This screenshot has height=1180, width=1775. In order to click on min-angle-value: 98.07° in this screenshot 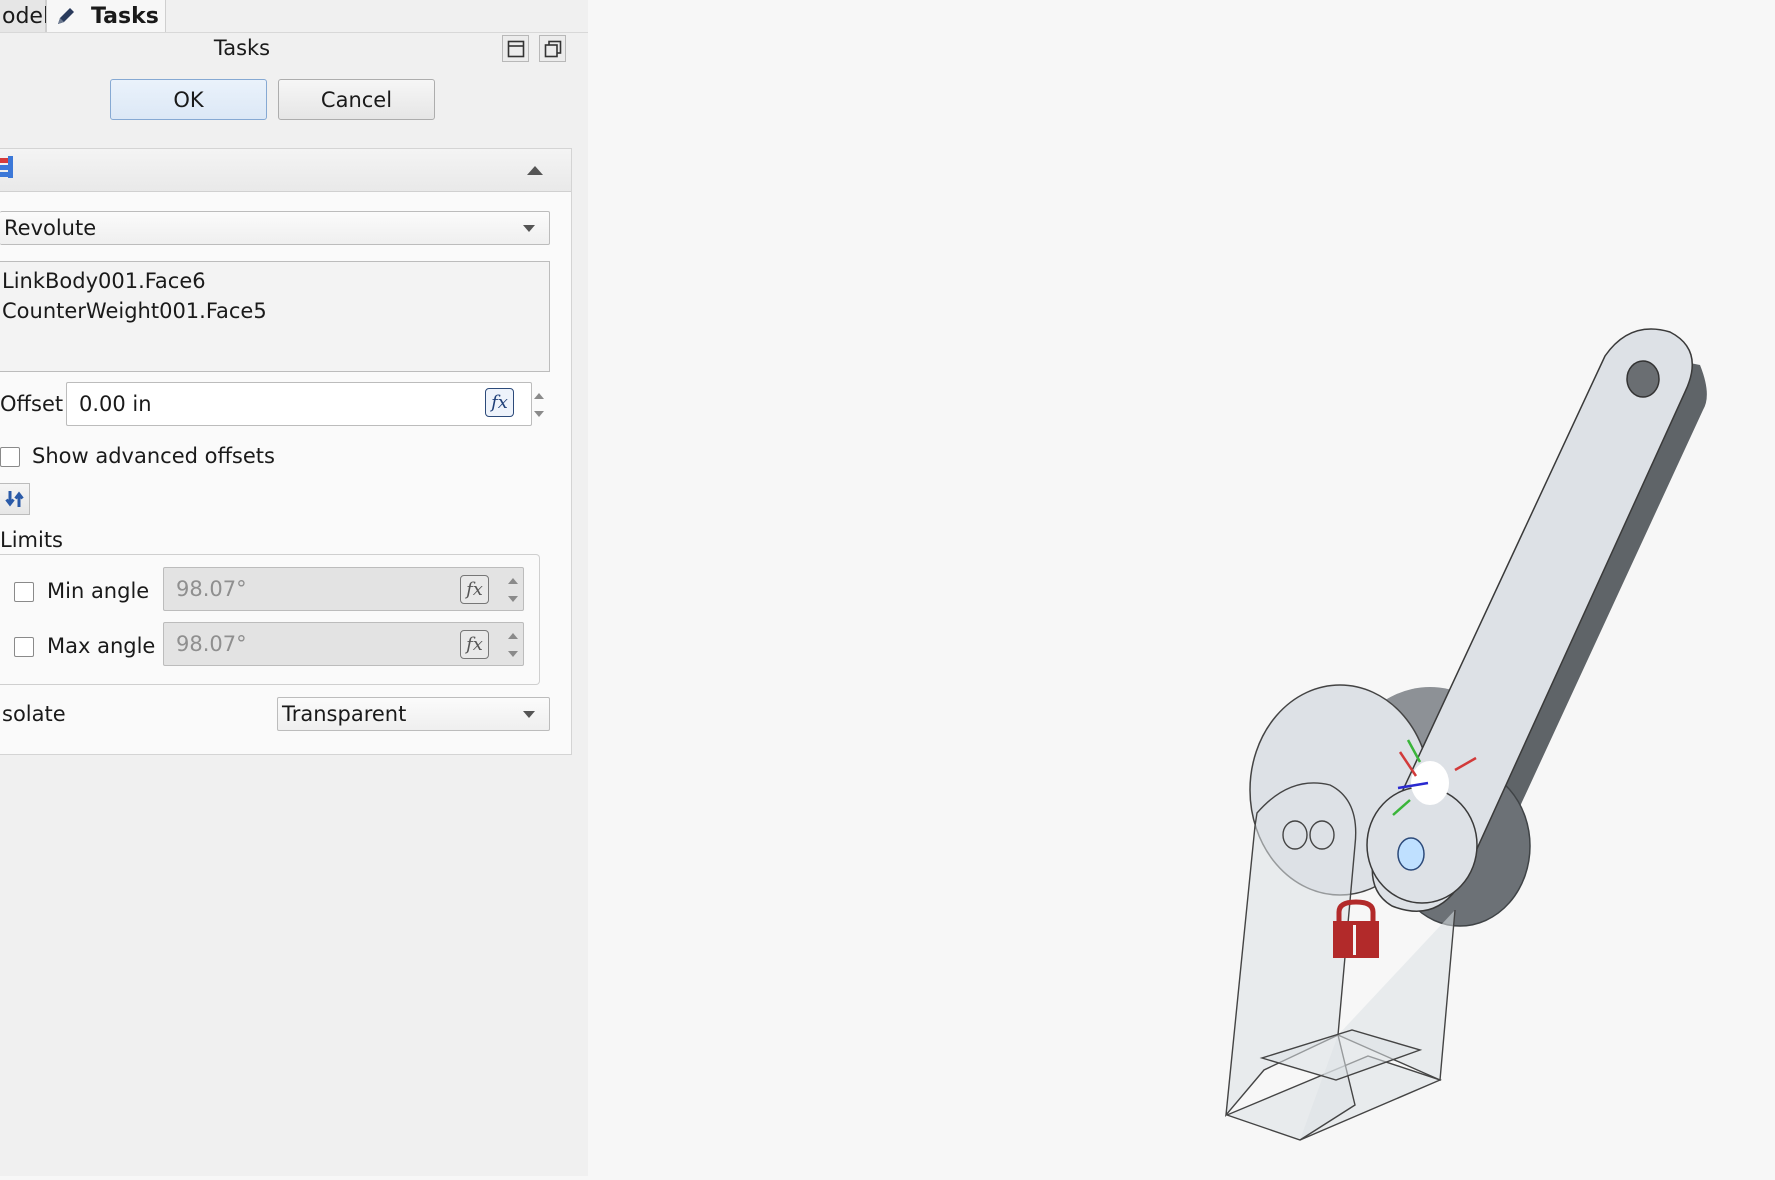, I will do `click(211, 589)`.